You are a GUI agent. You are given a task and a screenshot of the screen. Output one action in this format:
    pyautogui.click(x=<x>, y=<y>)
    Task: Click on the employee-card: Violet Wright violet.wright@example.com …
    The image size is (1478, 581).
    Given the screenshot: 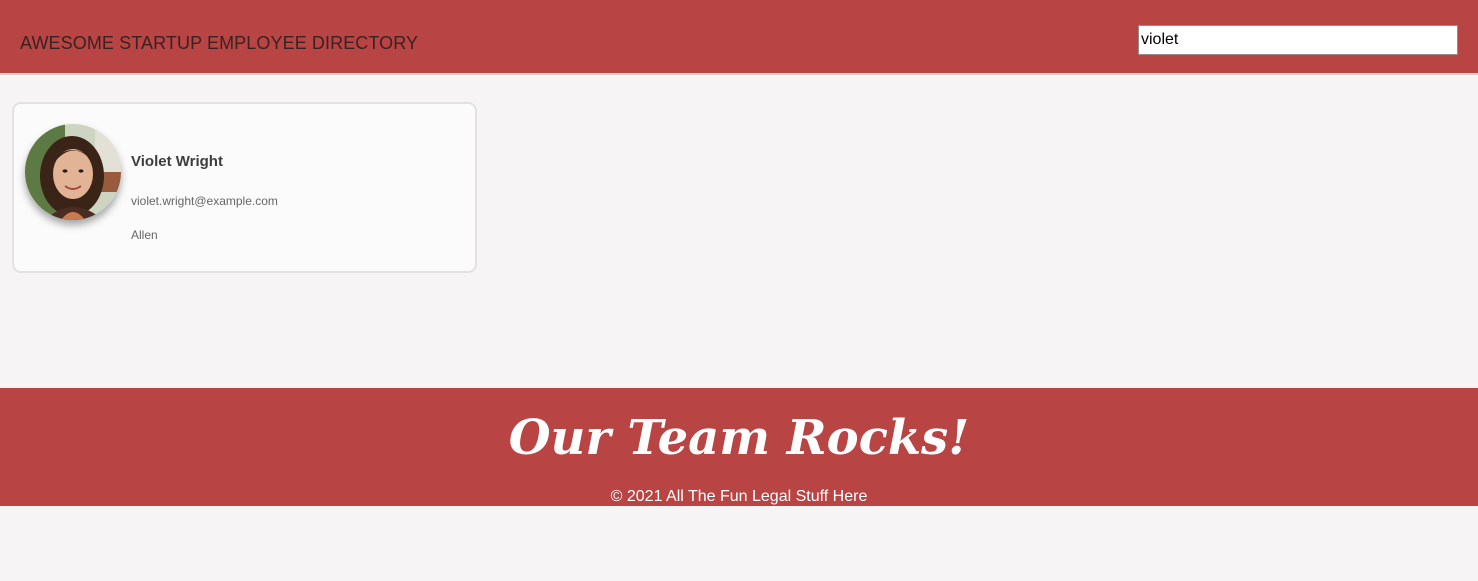 What is the action you would take?
    pyautogui.click(x=244, y=187)
    